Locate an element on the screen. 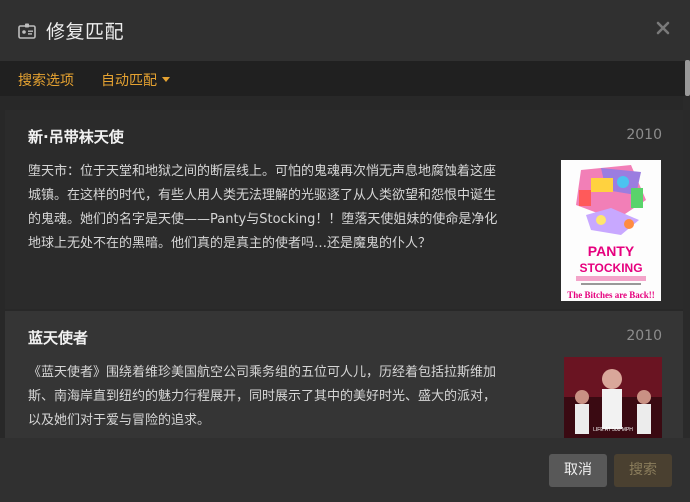 The height and width of the screenshot is (502, 690). poster-caption: LIFE AT 500 MPH is located at coordinates (613, 430).